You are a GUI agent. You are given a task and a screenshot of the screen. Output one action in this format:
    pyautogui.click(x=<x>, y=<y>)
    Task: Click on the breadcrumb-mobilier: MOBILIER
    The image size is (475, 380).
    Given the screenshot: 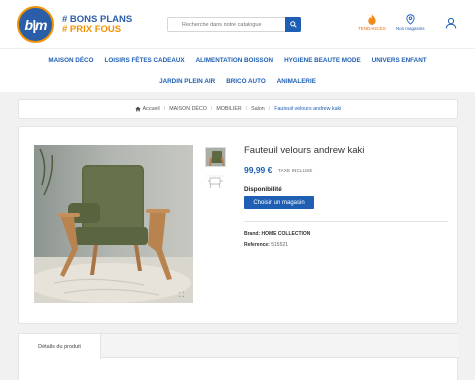 What is the action you would take?
    pyautogui.click(x=228, y=109)
    